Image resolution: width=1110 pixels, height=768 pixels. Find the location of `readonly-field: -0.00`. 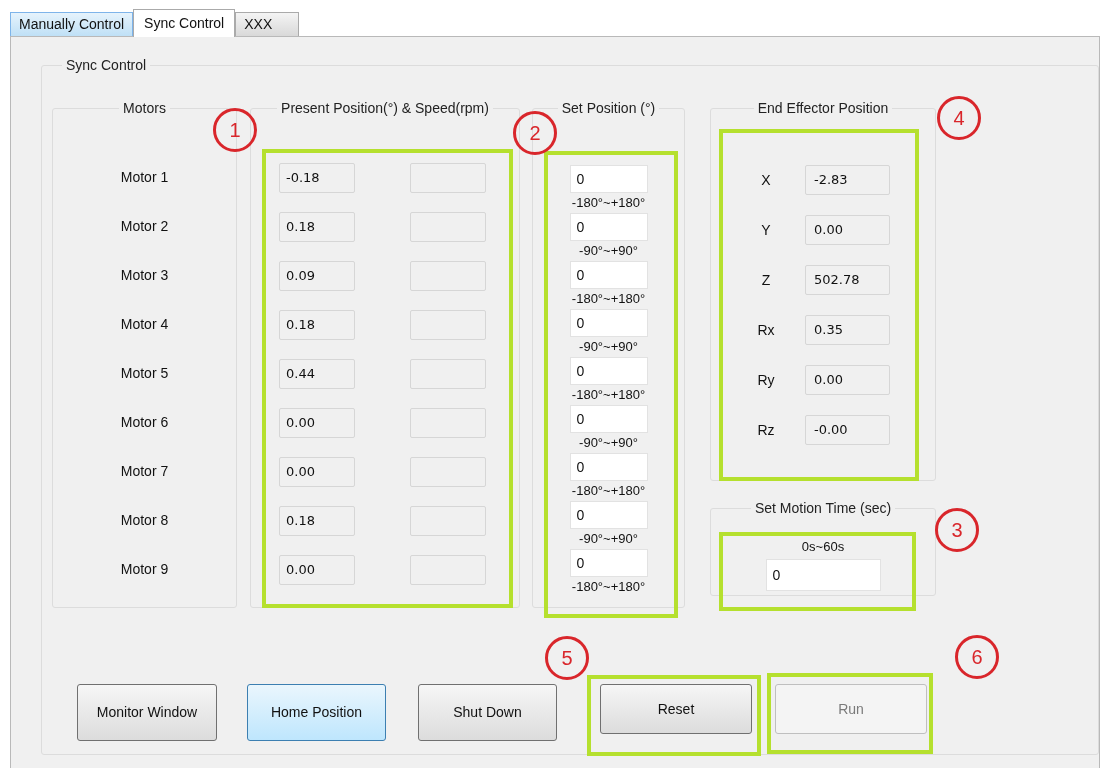

readonly-field: -0.00 is located at coordinates (847, 430).